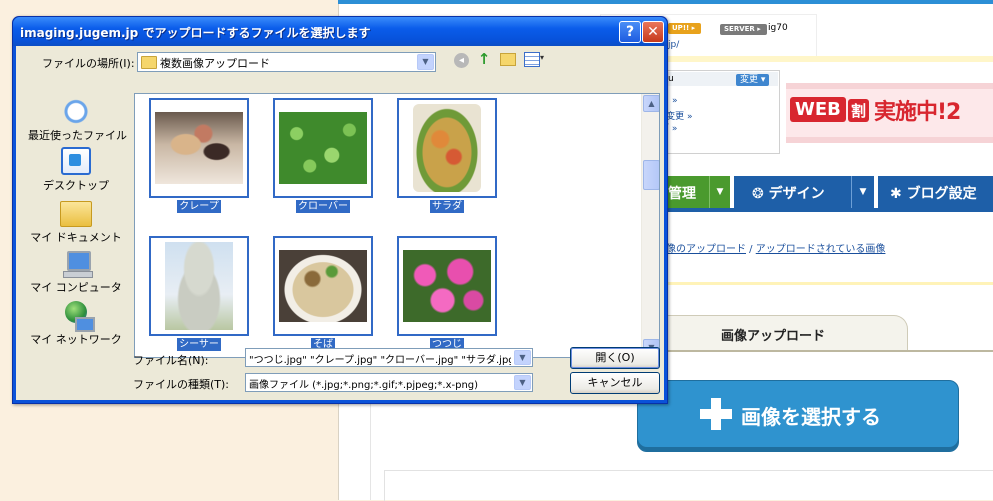  Describe the element at coordinates (508, 59) in the screenshot. I see `new-folder-icon` at that location.